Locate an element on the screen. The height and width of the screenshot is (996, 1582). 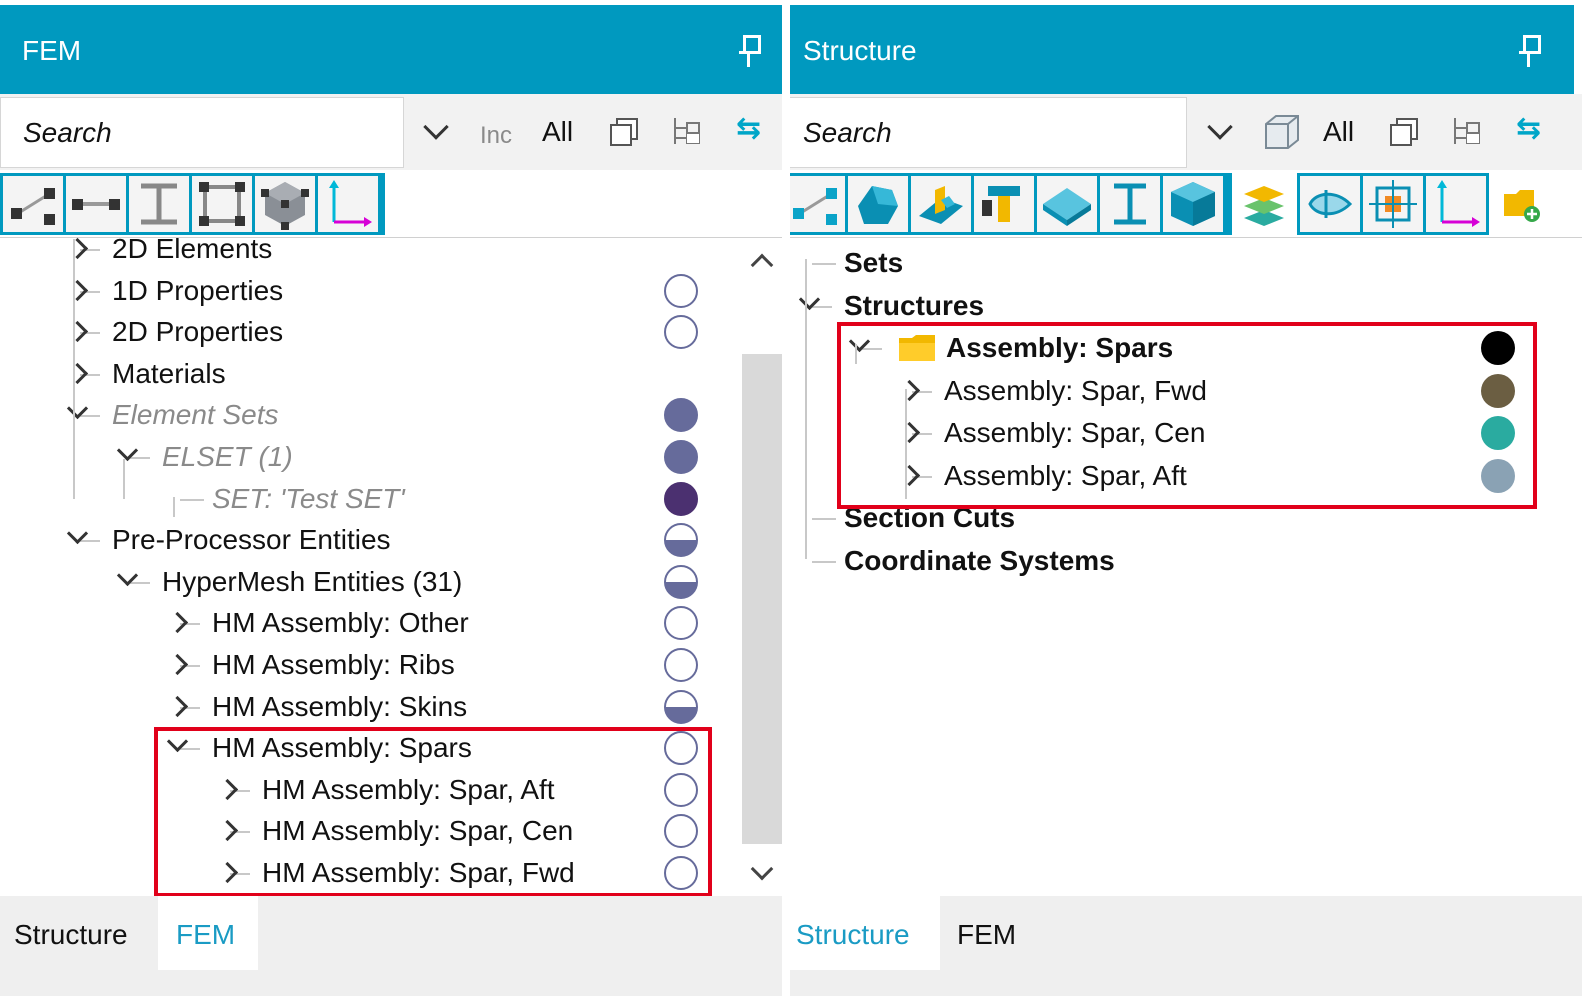
new-folder-icon is located at coordinates (1522, 204).